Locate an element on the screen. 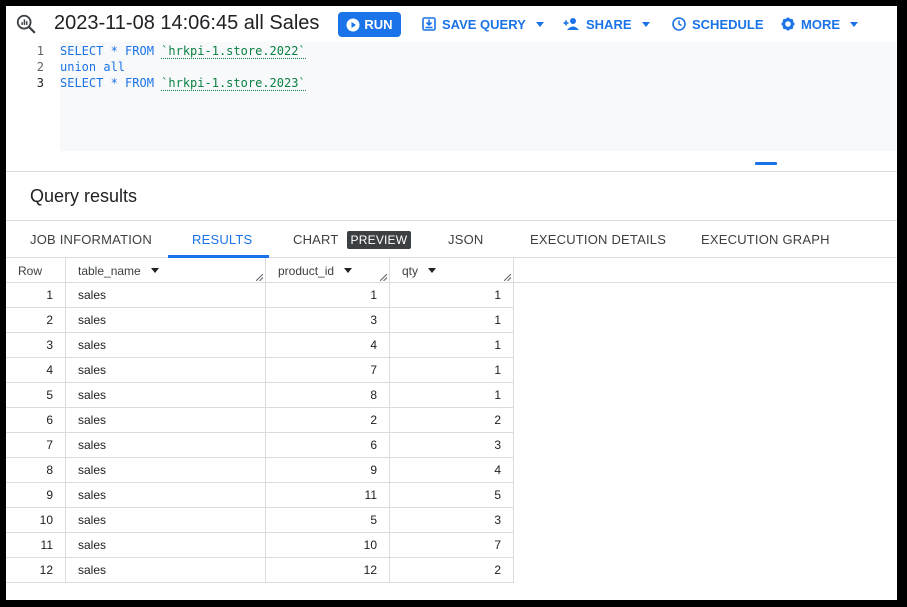  line-number: 1 is located at coordinates (40, 51).